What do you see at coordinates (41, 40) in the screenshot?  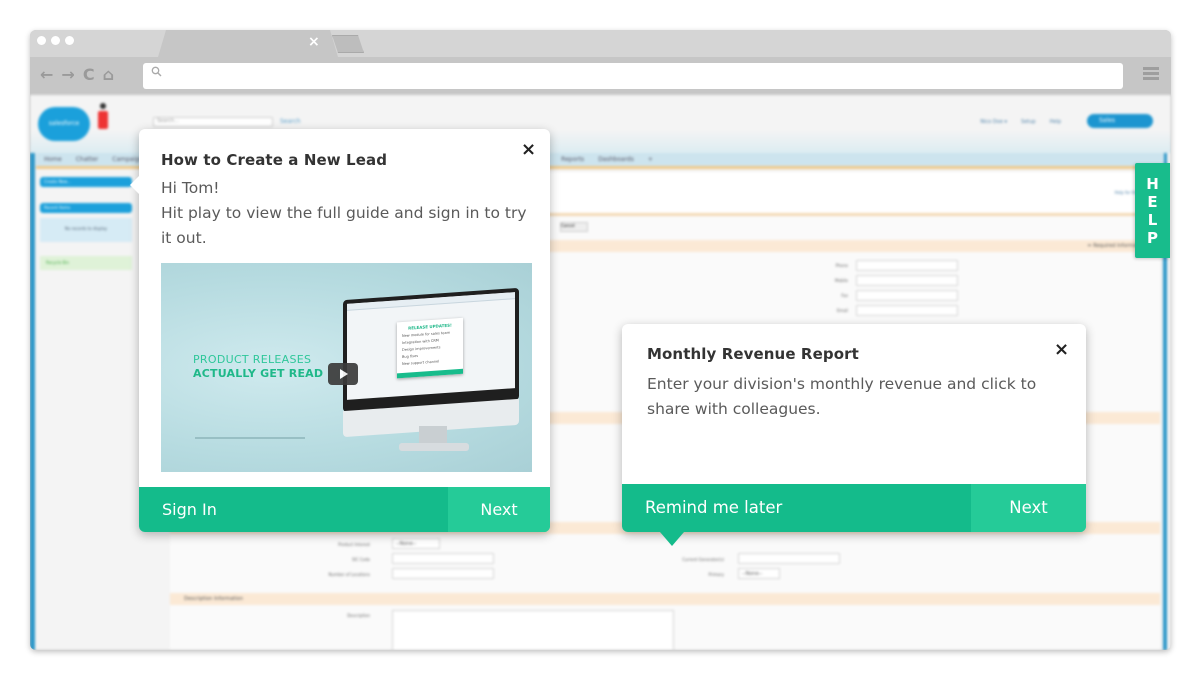 I see `close-window-dot` at bounding box center [41, 40].